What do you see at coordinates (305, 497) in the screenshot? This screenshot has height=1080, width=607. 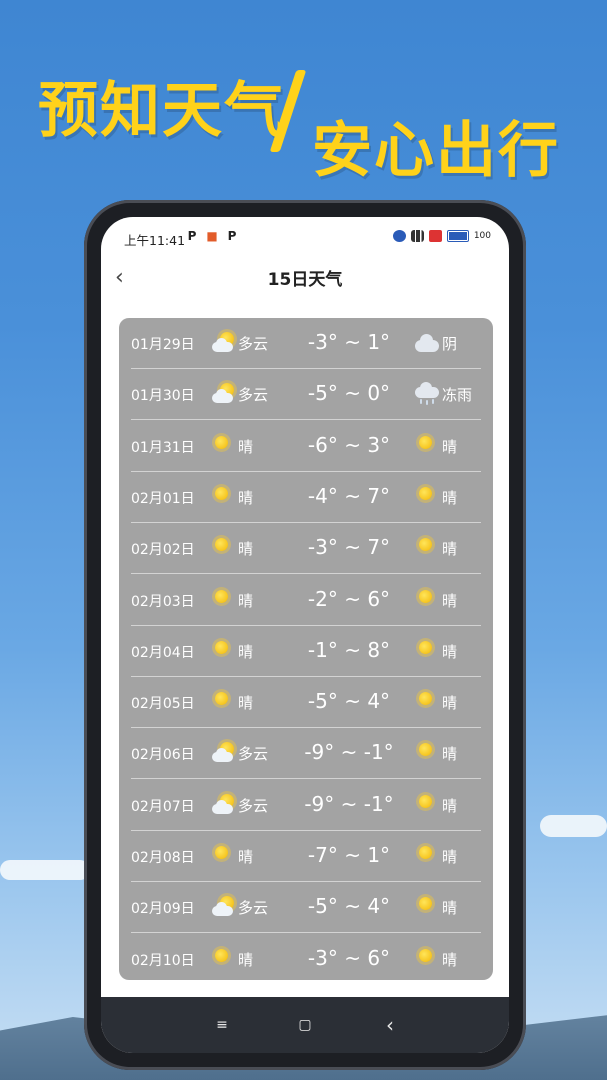 I see `forecast-row: 02月01日 晴 -4° ~ 7° 晴` at bounding box center [305, 497].